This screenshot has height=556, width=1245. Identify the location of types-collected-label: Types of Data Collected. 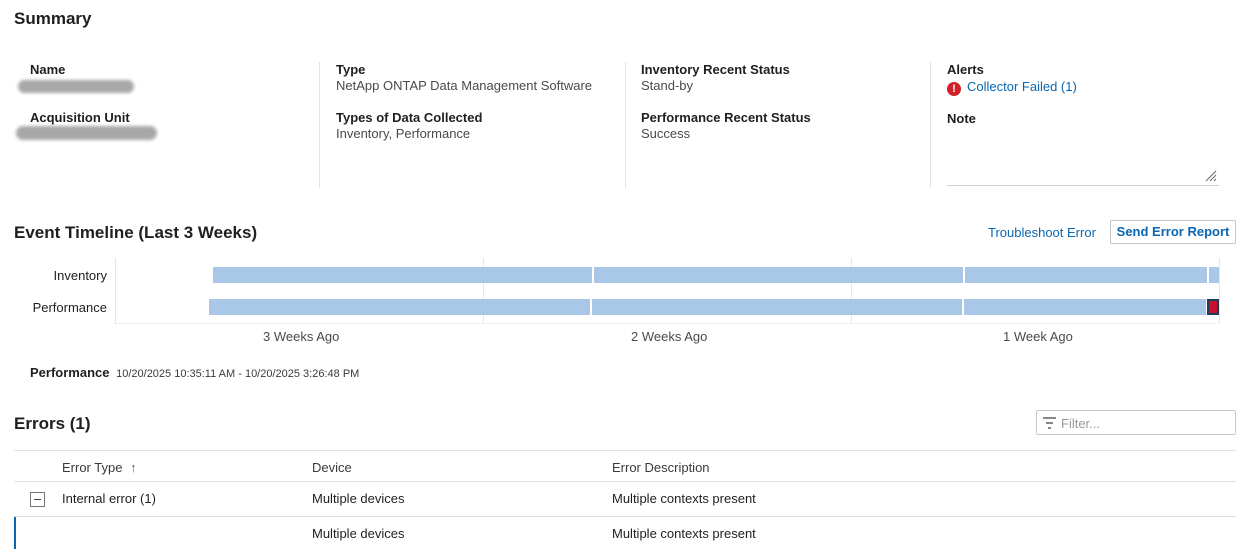
(409, 117).